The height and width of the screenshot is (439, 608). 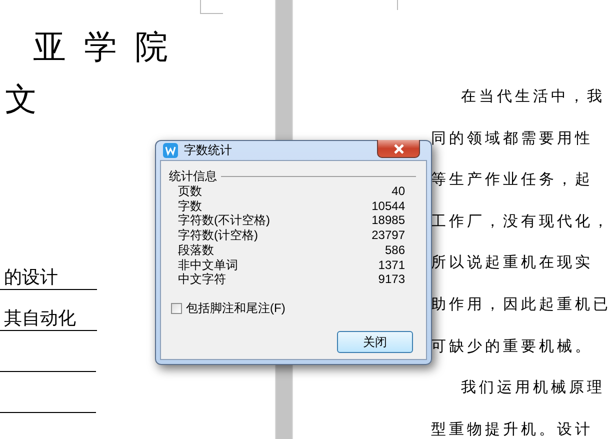 I want to click on document-subtitle: 文, so click(x=21, y=99).